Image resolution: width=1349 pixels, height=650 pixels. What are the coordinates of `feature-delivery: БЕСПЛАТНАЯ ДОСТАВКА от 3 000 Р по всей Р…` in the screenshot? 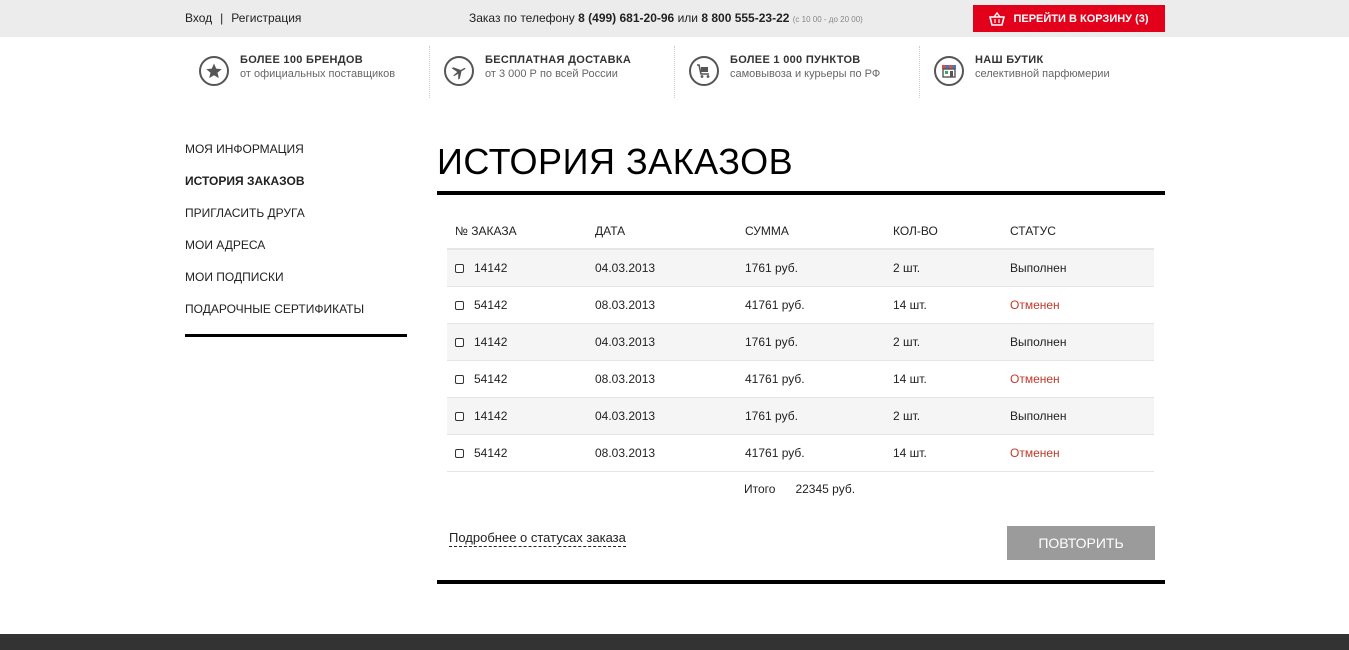 It's located at (552, 72).